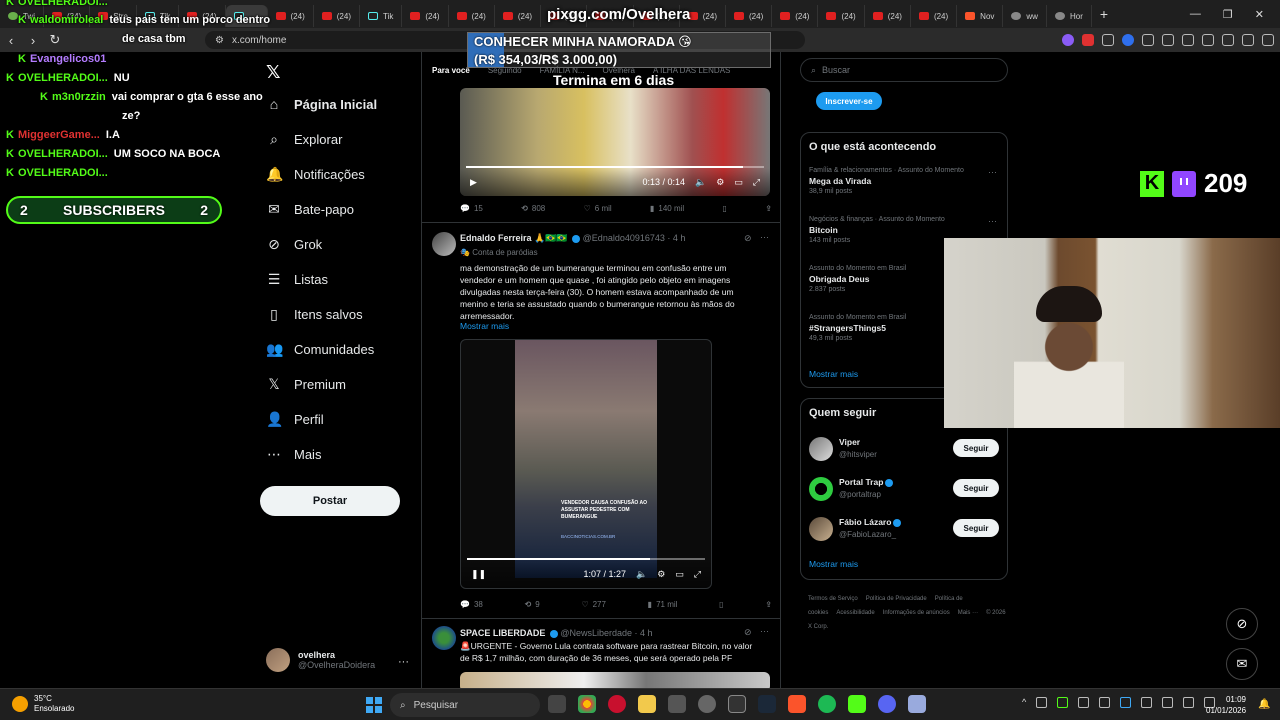  What do you see at coordinates (647, 704) in the screenshot?
I see `file-explorer-icon` at bounding box center [647, 704].